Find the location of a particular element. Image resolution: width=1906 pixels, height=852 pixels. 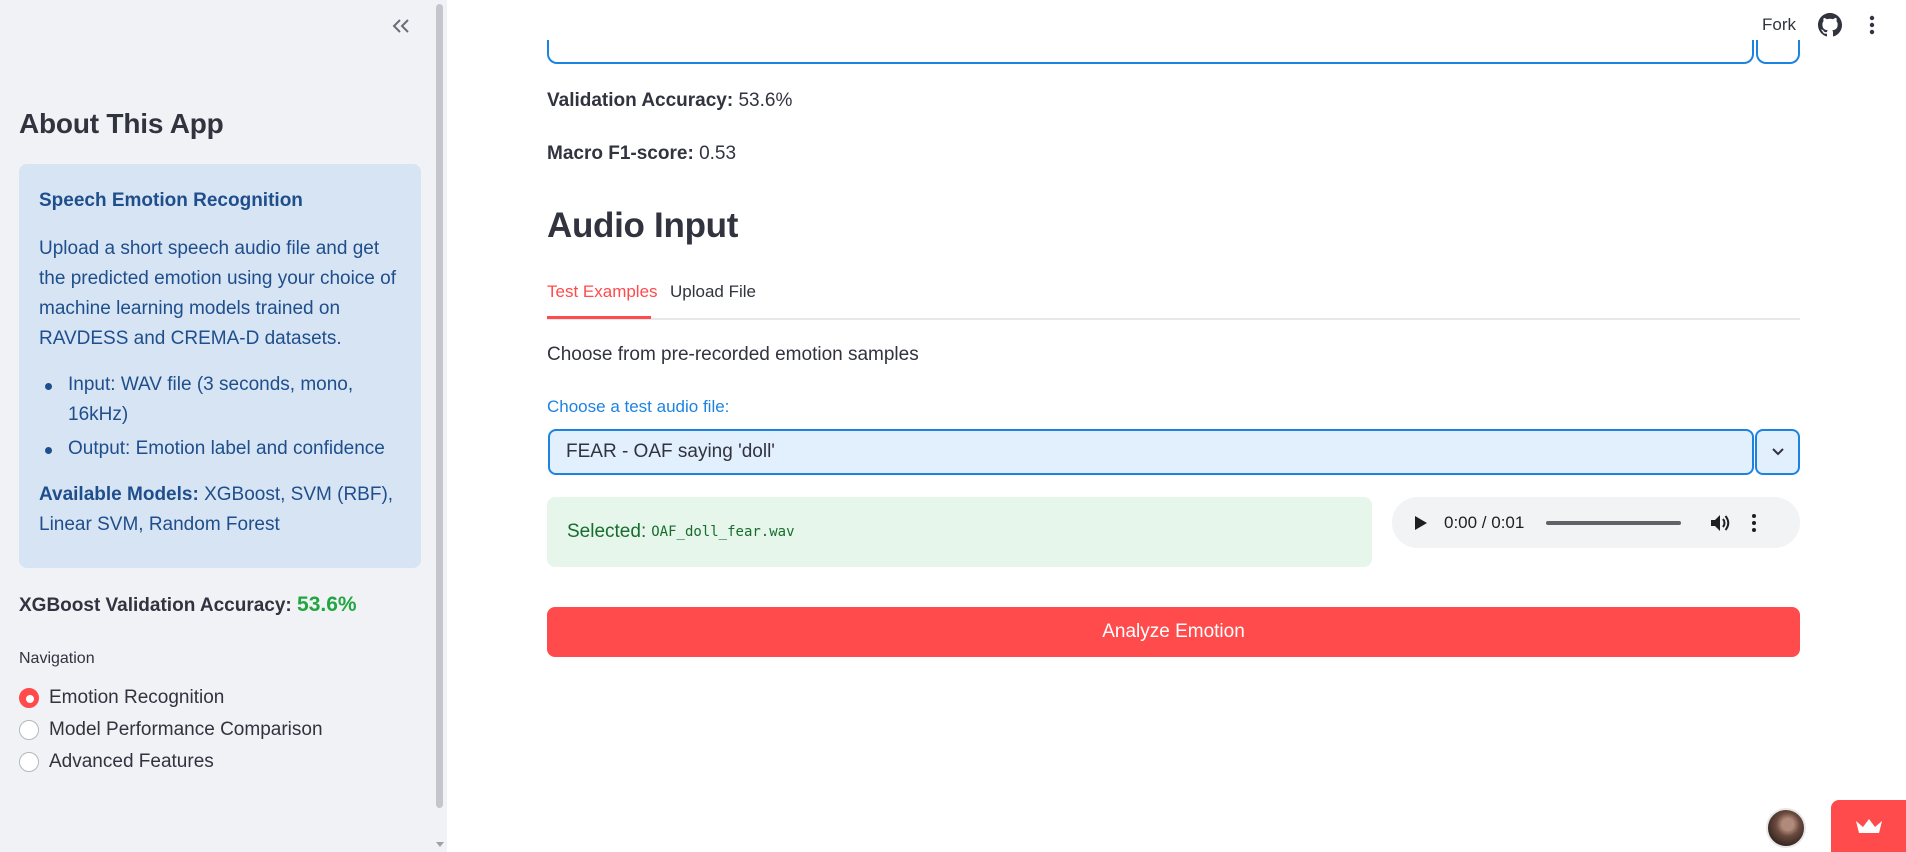

selected-file-alert: Selected: OAF_doll_fear.wav is located at coordinates (959, 532).